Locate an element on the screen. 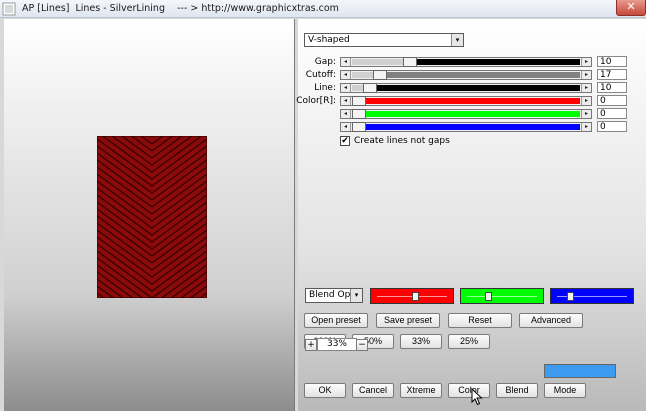  slider-6: ◂ ▸ is located at coordinates (466, 127).